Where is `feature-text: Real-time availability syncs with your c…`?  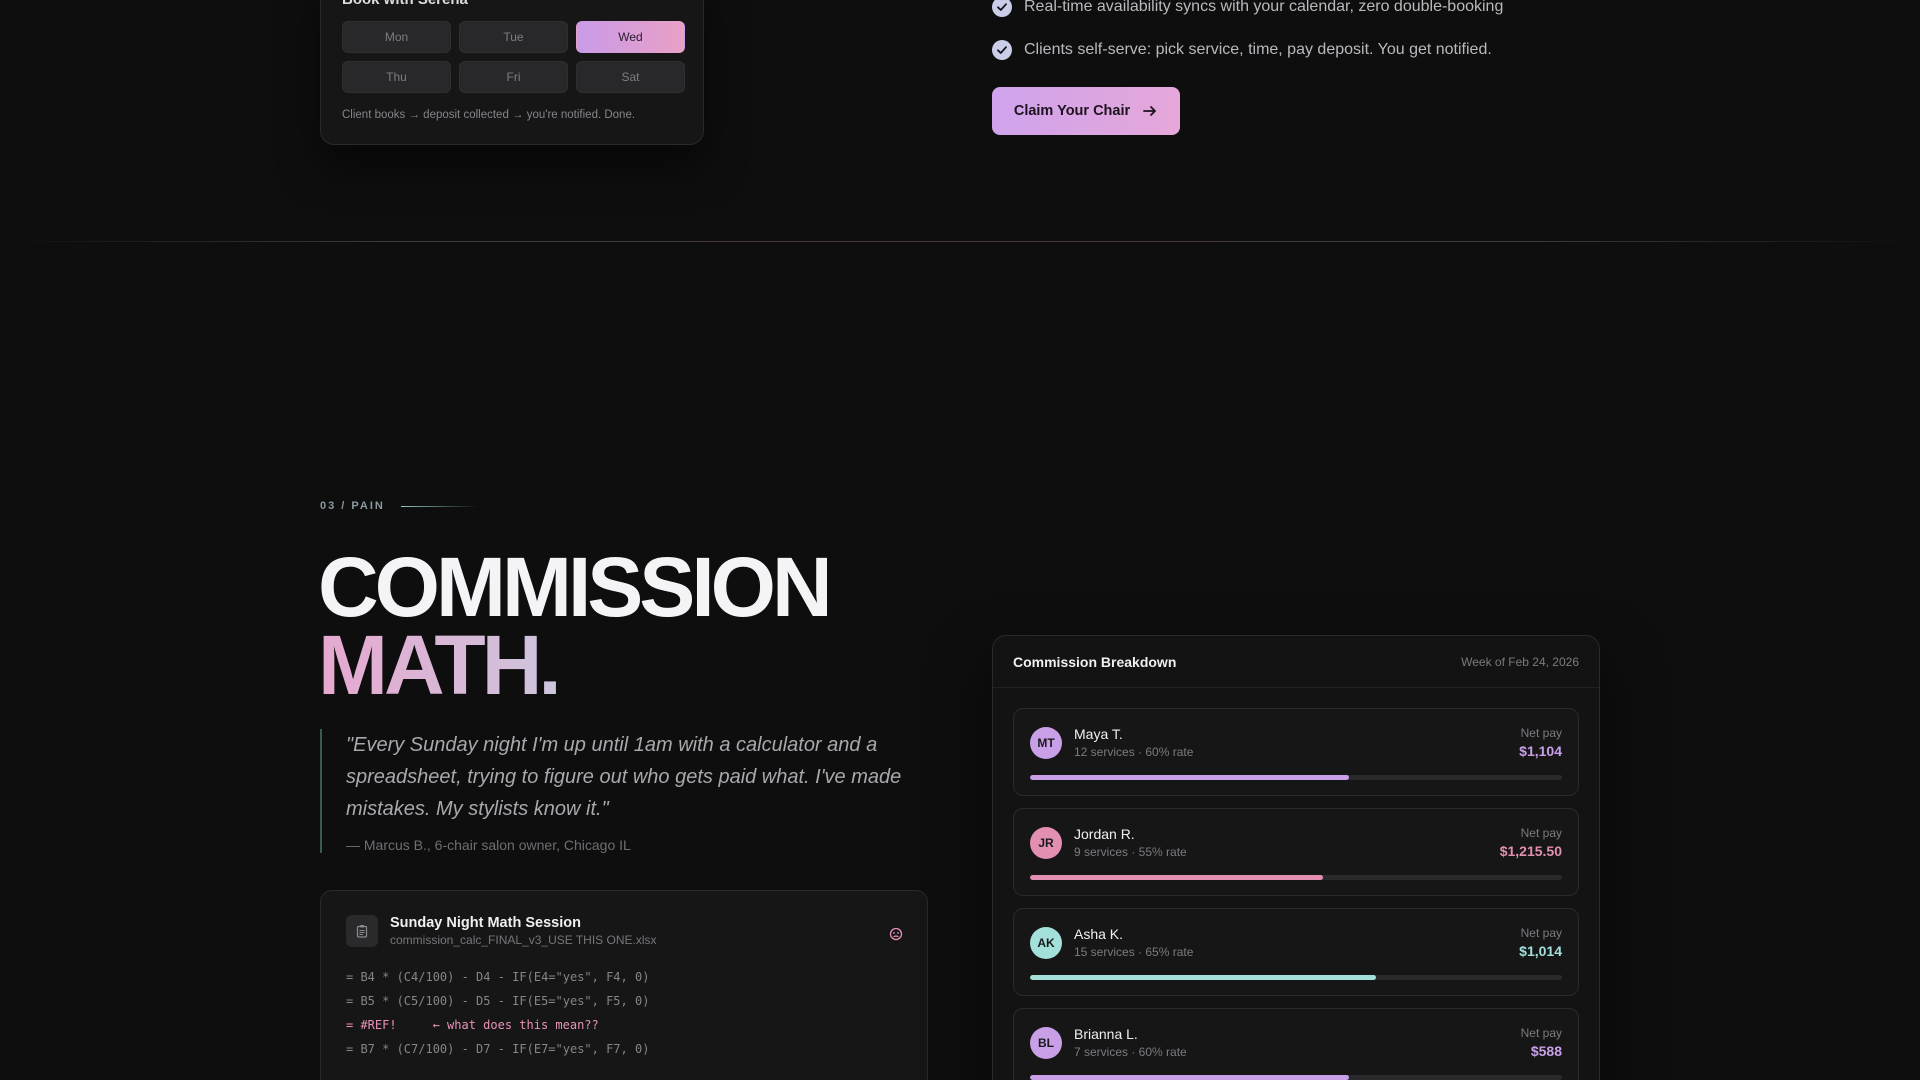
feature-text: Real-time availability syncs with your c… is located at coordinates (1264, 7).